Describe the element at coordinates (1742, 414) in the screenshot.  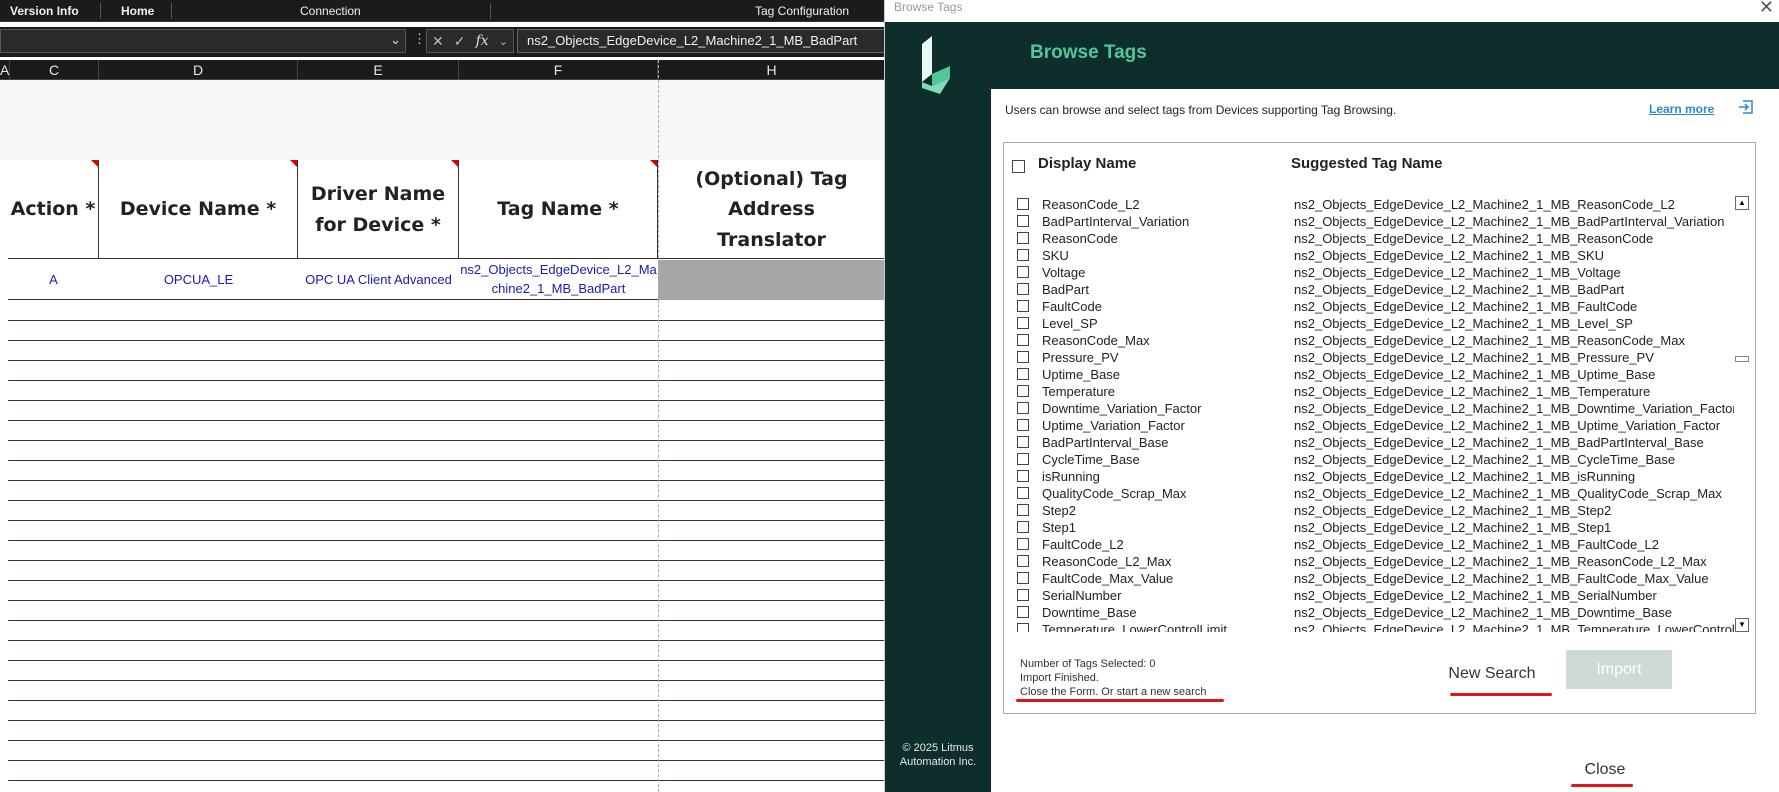
I see `tags-scrollbar: ▲ ▼` at that location.